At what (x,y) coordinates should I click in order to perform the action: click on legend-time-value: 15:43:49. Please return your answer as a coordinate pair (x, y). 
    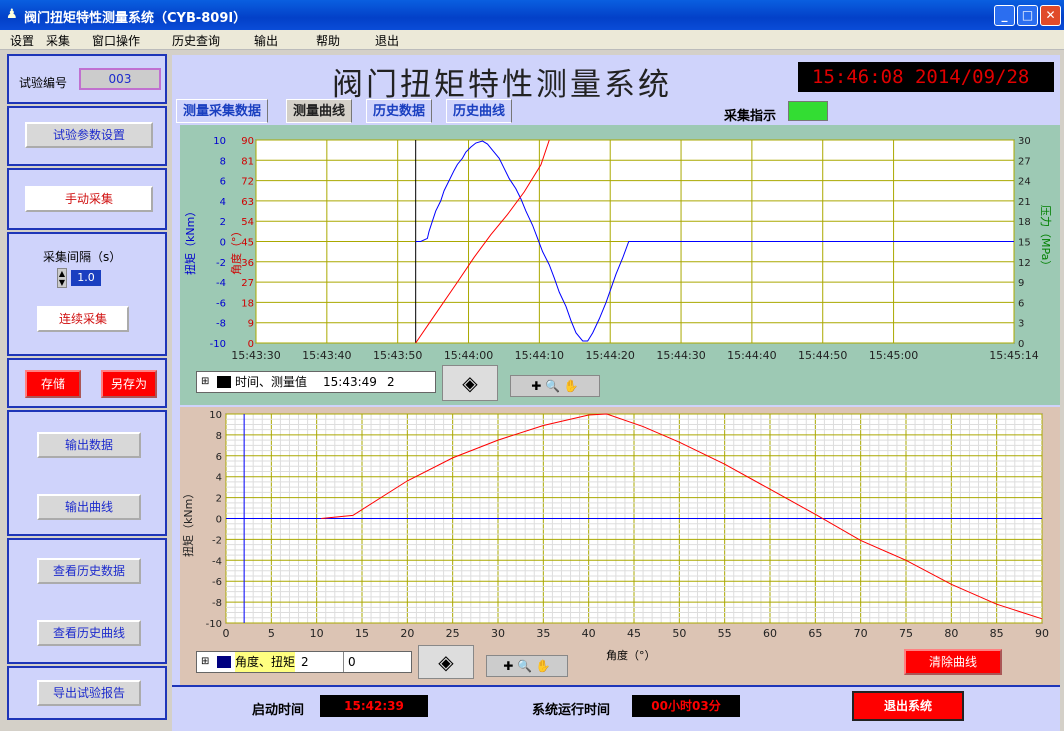
    Looking at the image, I should click on (350, 382).